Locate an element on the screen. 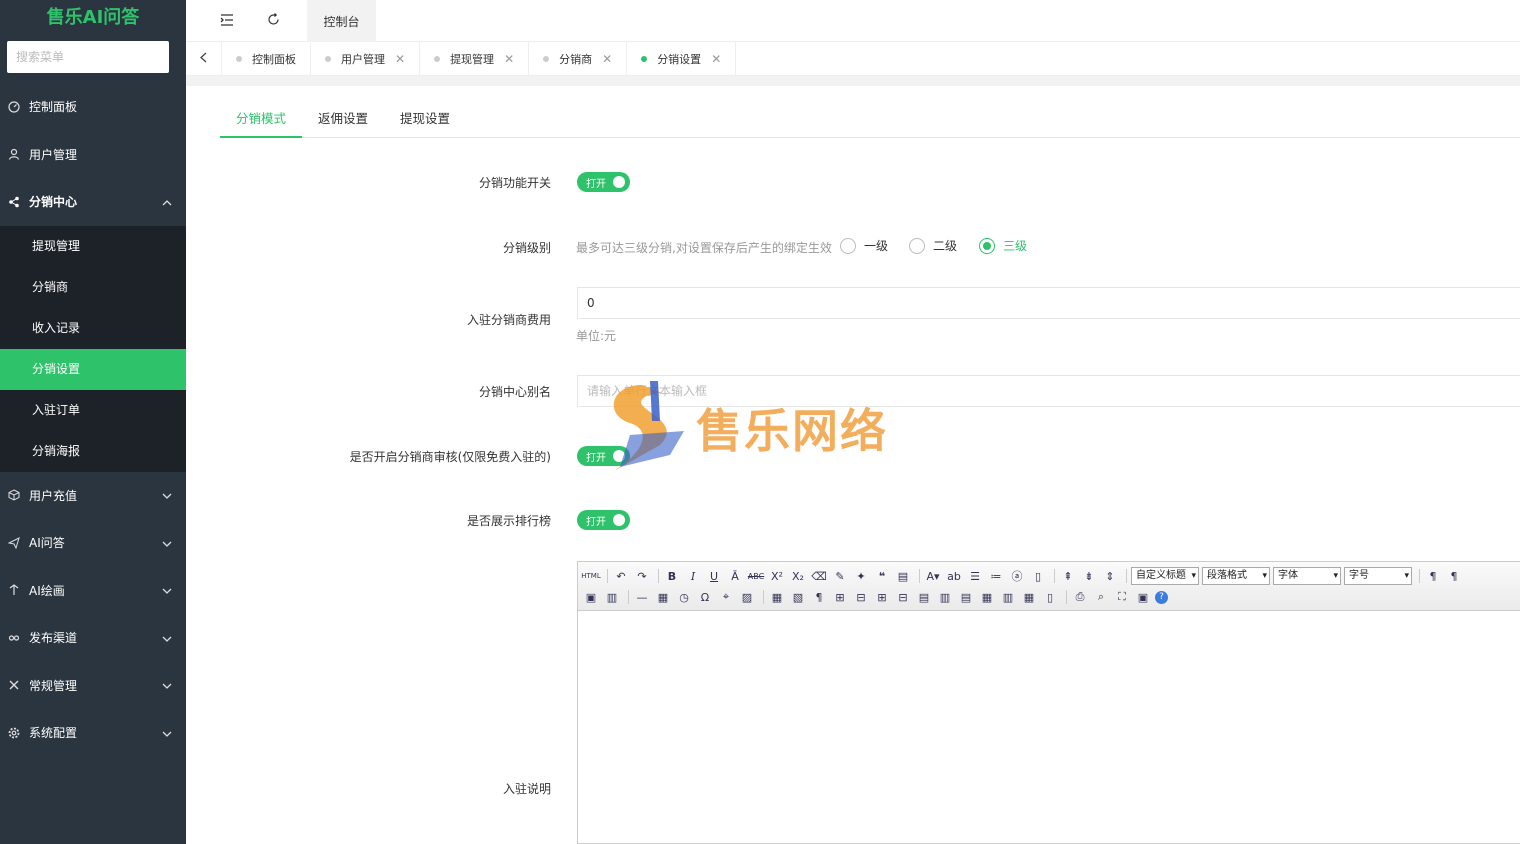  special-char-icon: Ω is located at coordinates (705, 597).